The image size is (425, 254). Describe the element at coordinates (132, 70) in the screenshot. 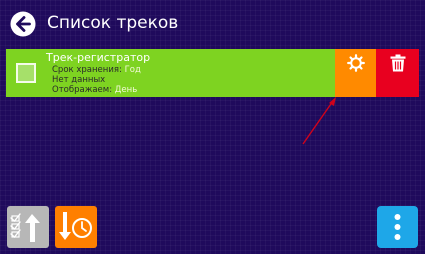

I see `storage-value: Год` at that location.